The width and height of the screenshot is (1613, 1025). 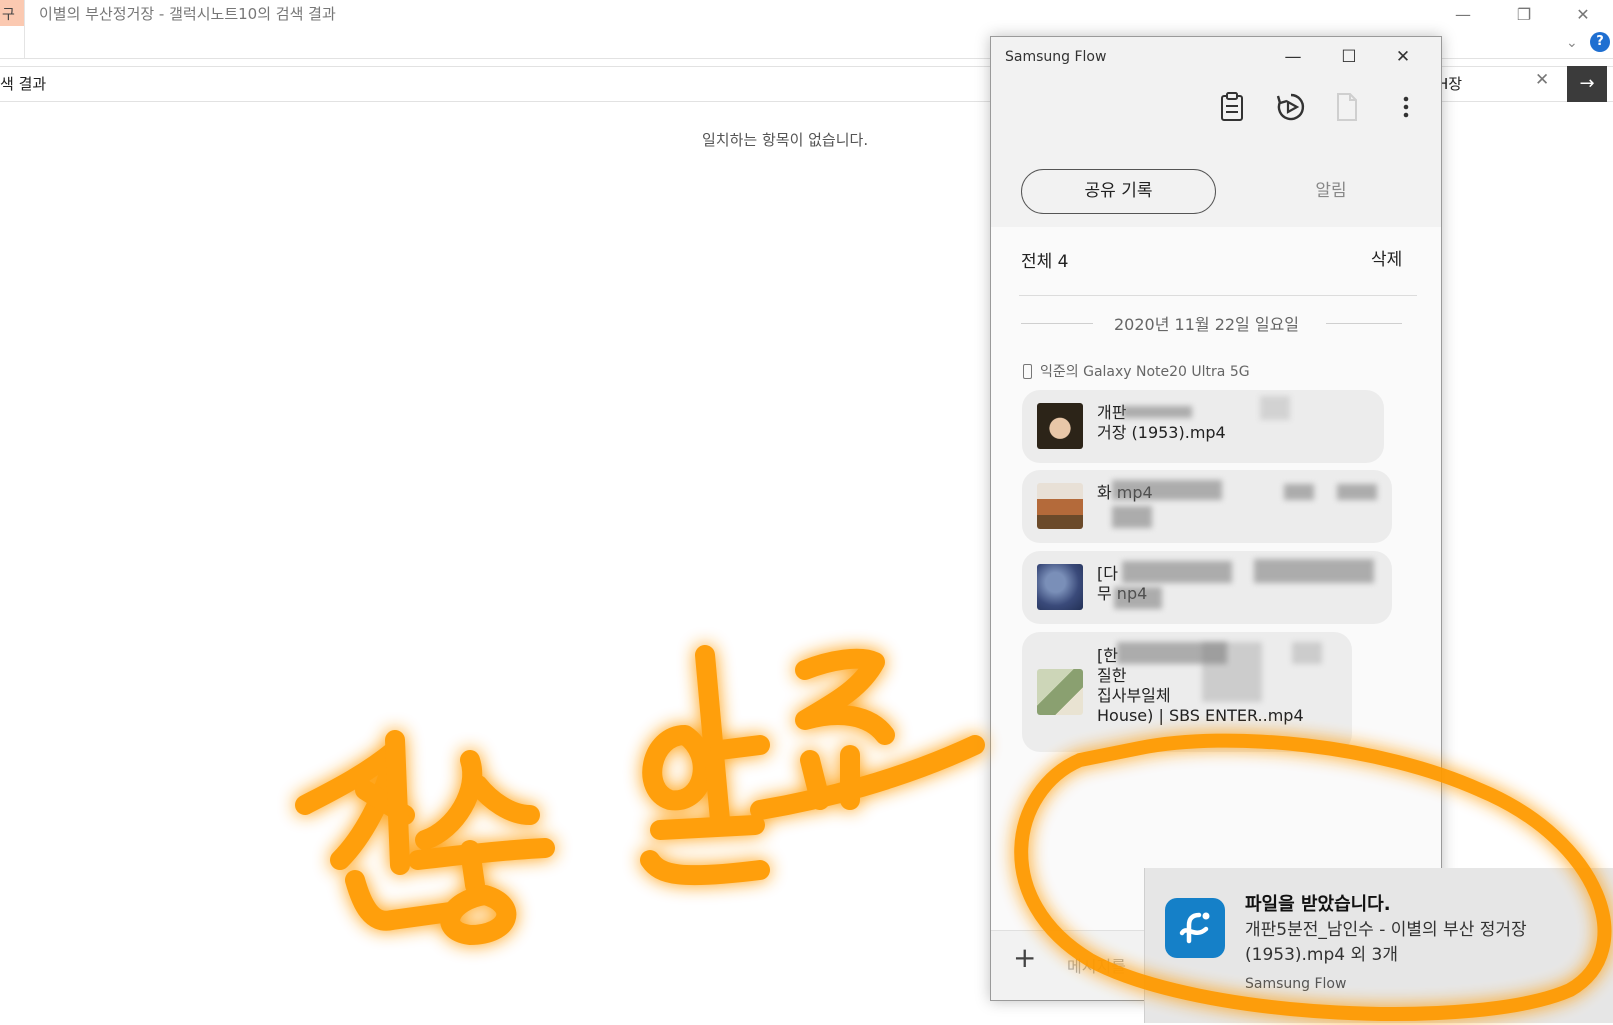 I want to click on flow-window-title: Samsung Flow, so click(x=1056, y=57).